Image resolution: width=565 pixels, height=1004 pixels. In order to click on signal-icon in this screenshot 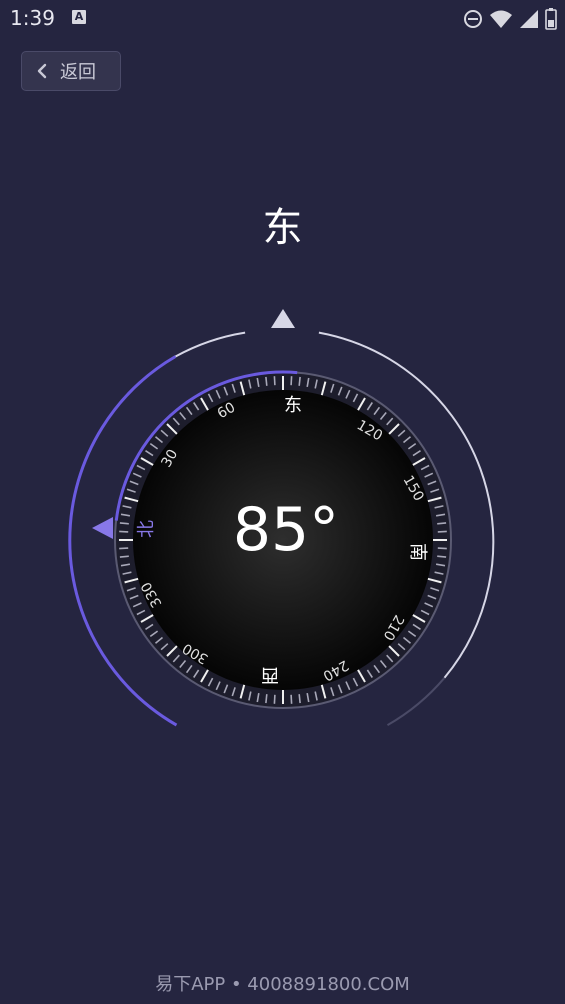, I will do `click(529, 19)`.